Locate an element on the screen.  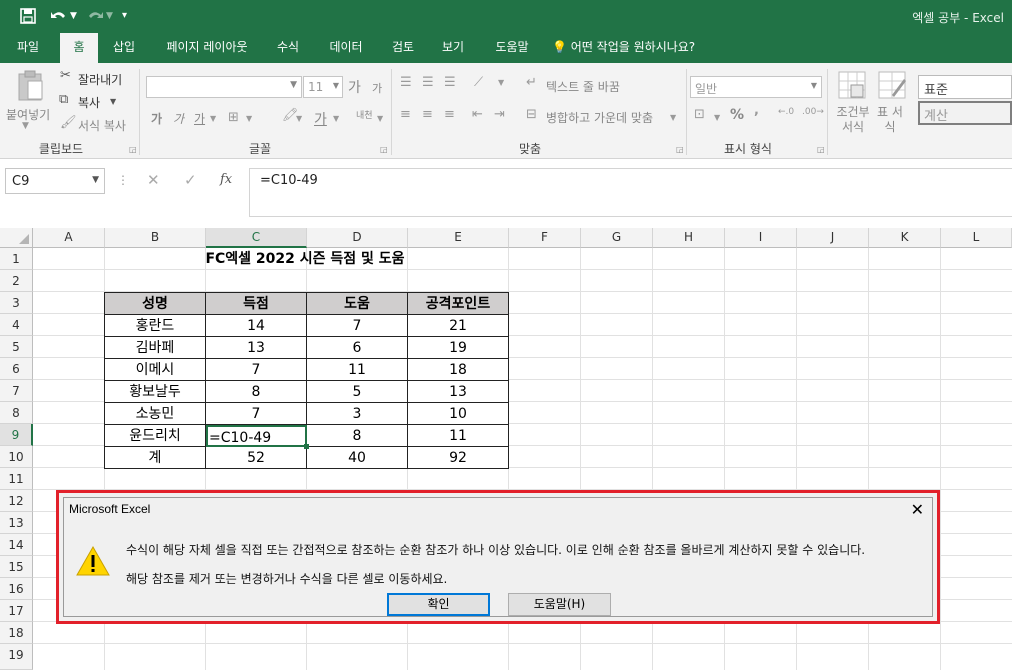
table-cell: 이메시 is located at coordinates (155, 370).